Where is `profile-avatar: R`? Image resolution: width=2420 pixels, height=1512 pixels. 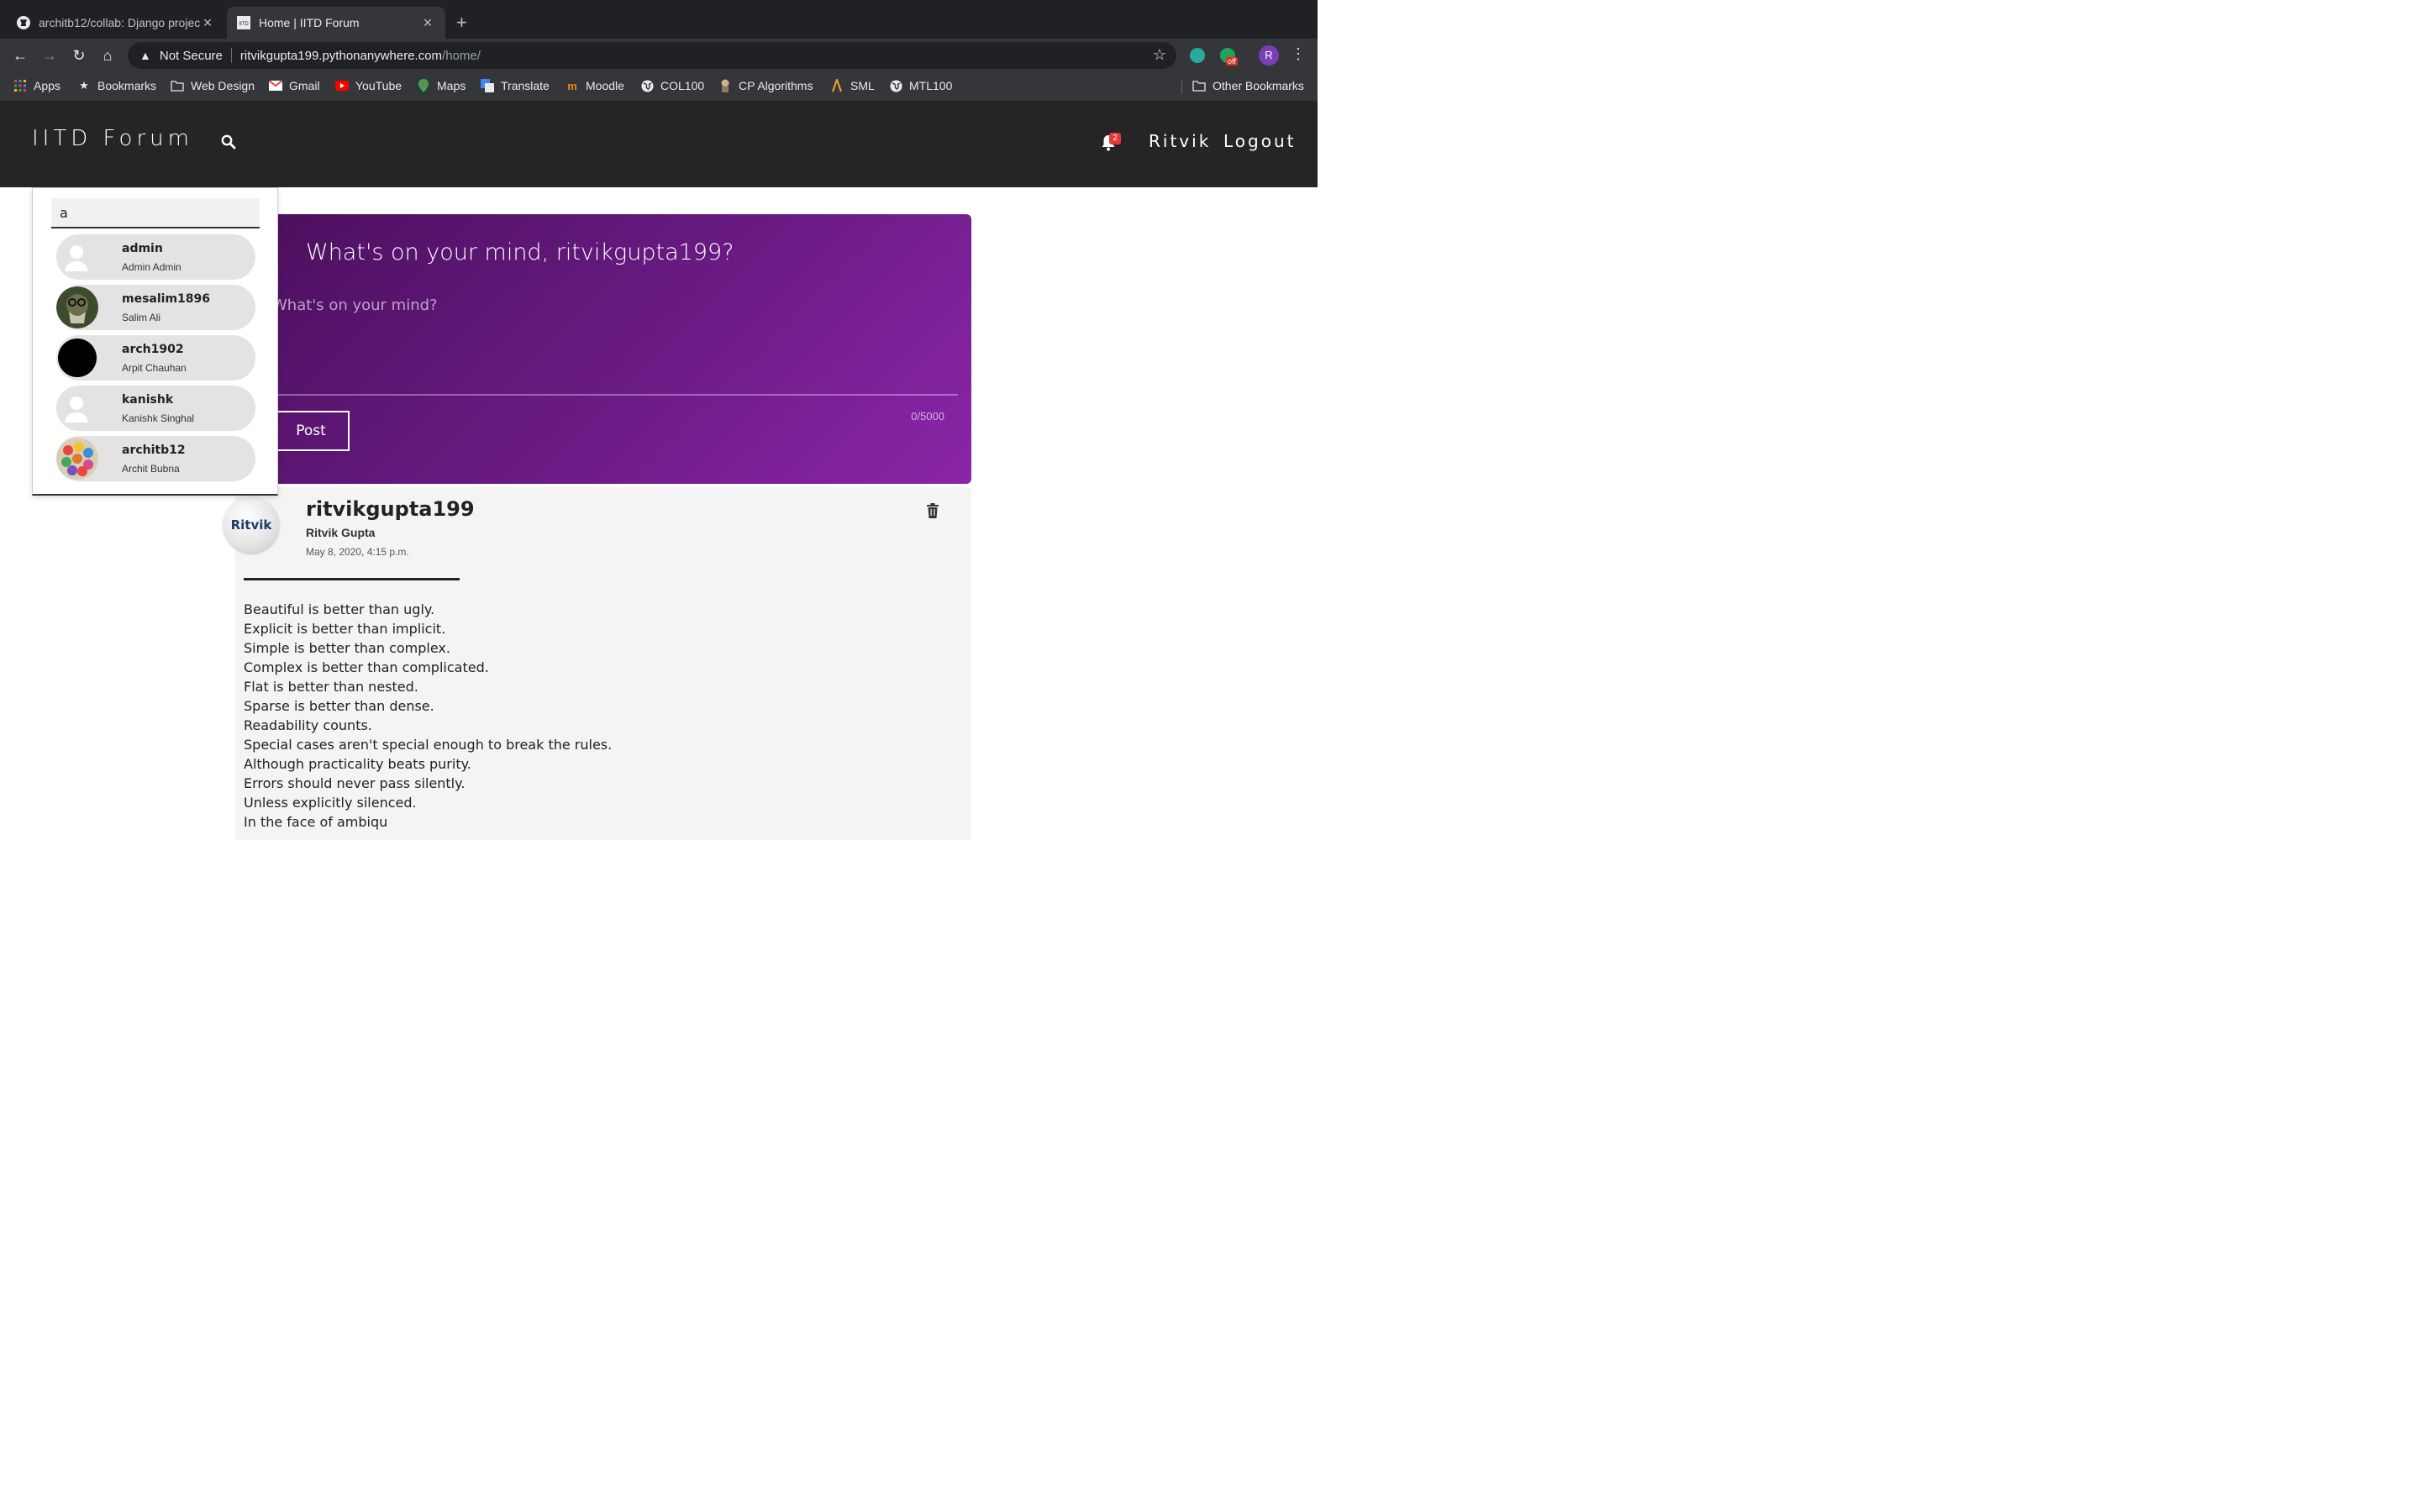
profile-avatar: R is located at coordinates (1269, 55).